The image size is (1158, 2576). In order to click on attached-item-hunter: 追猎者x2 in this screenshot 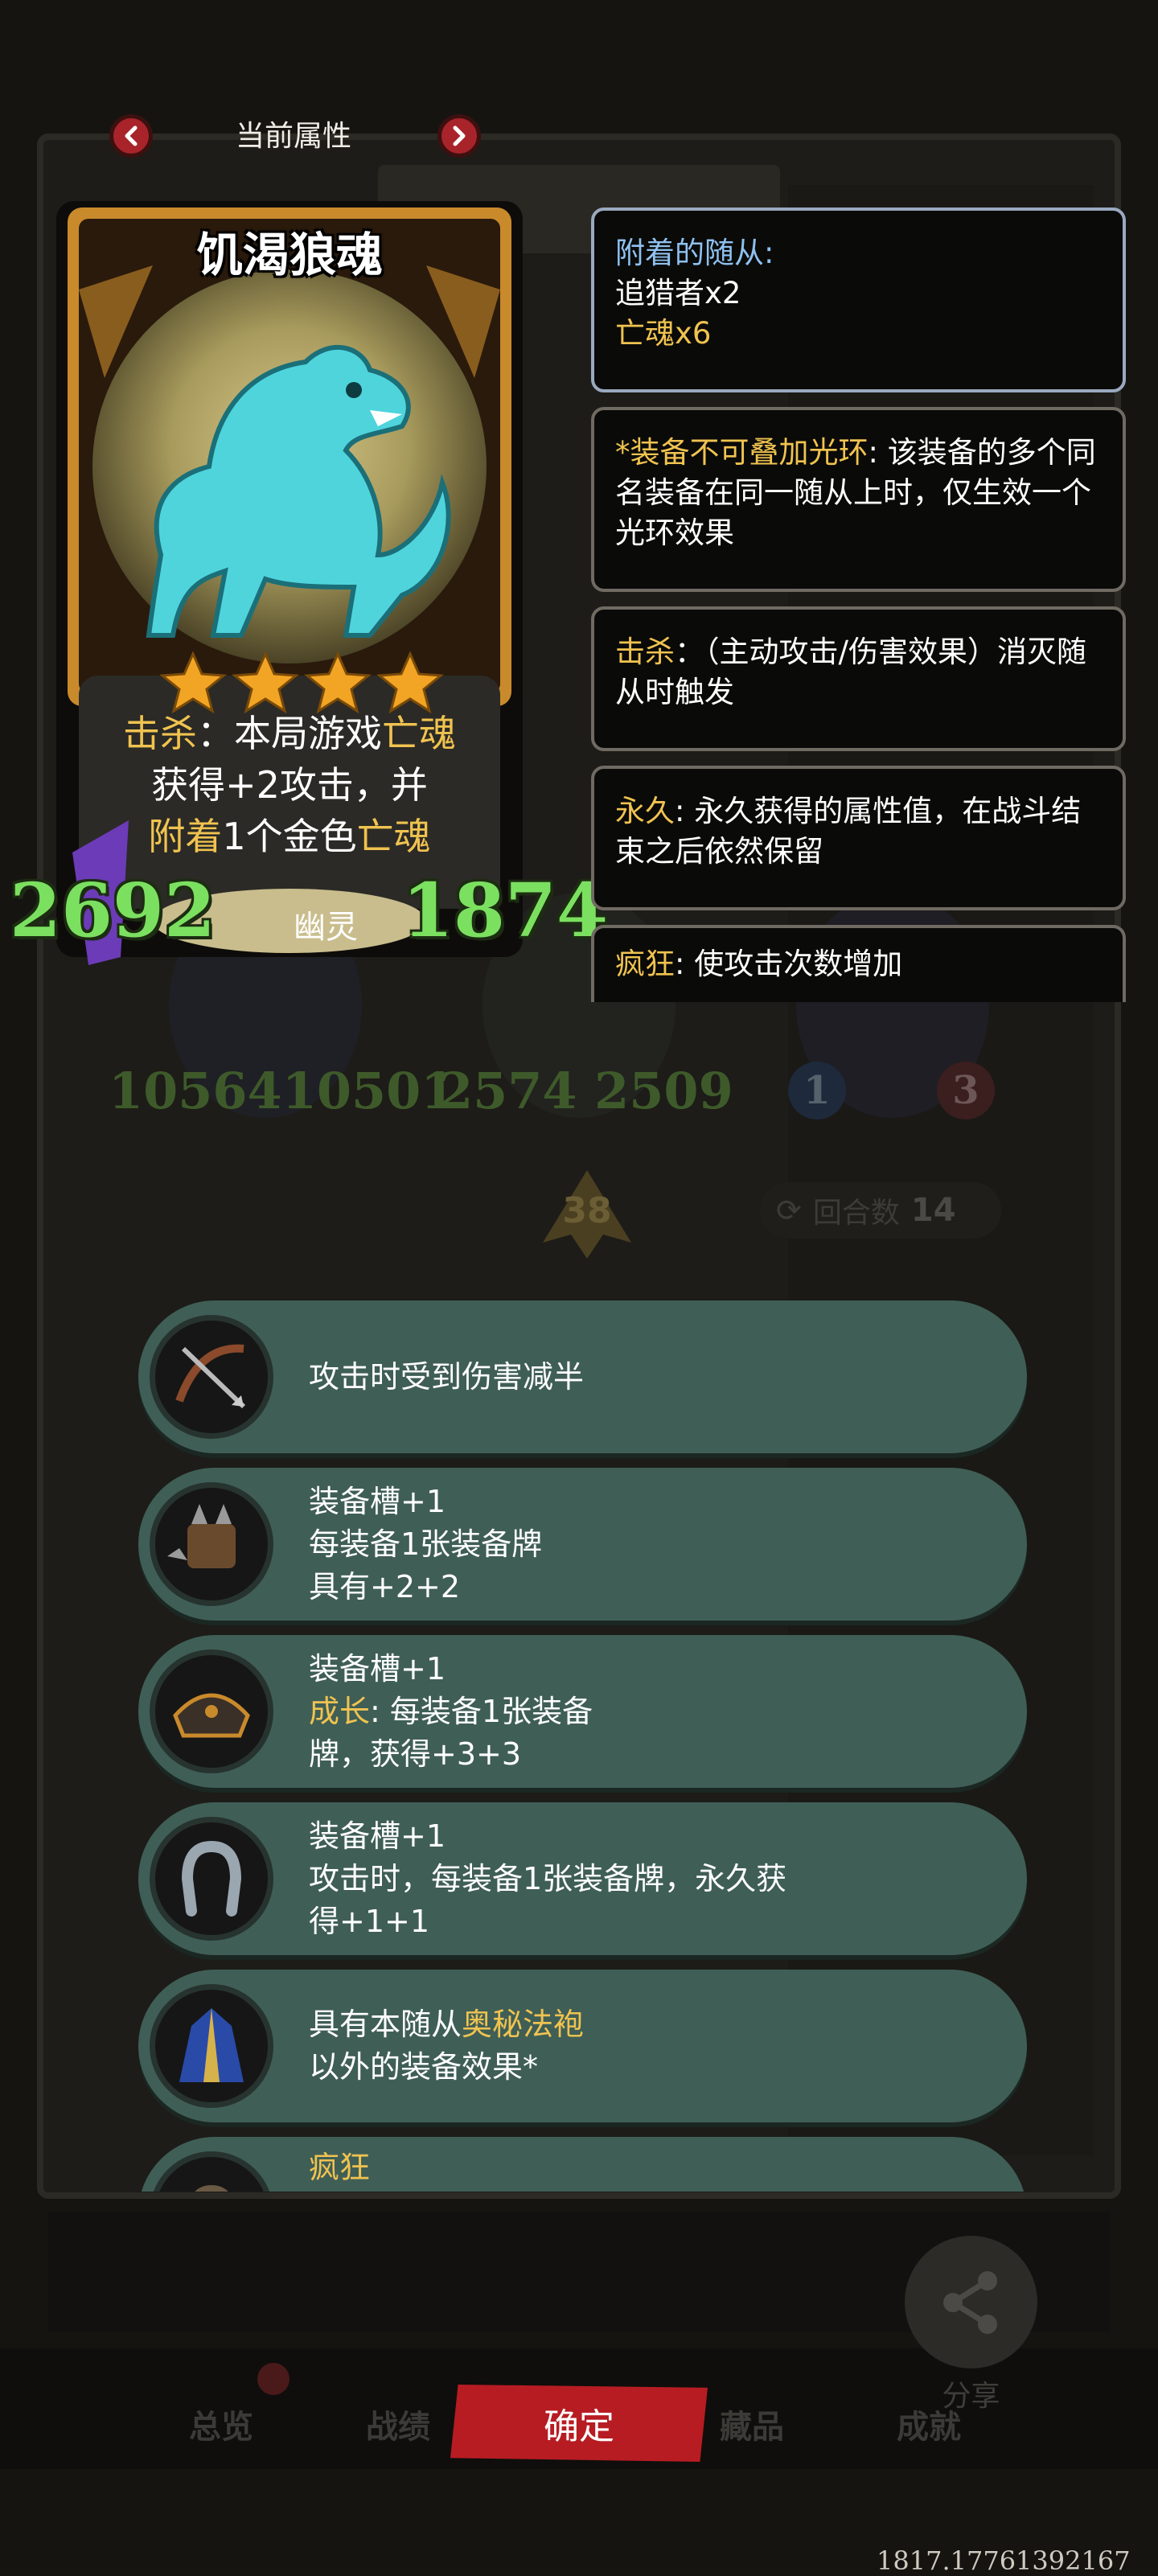, I will do `click(678, 293)`.